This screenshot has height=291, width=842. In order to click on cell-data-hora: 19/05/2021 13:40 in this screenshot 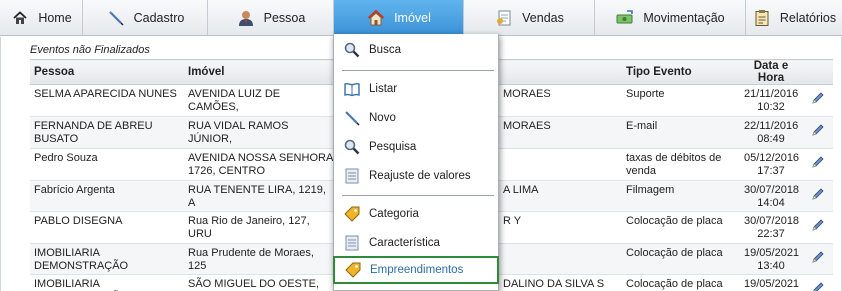, I will do `click(771, 259)`.